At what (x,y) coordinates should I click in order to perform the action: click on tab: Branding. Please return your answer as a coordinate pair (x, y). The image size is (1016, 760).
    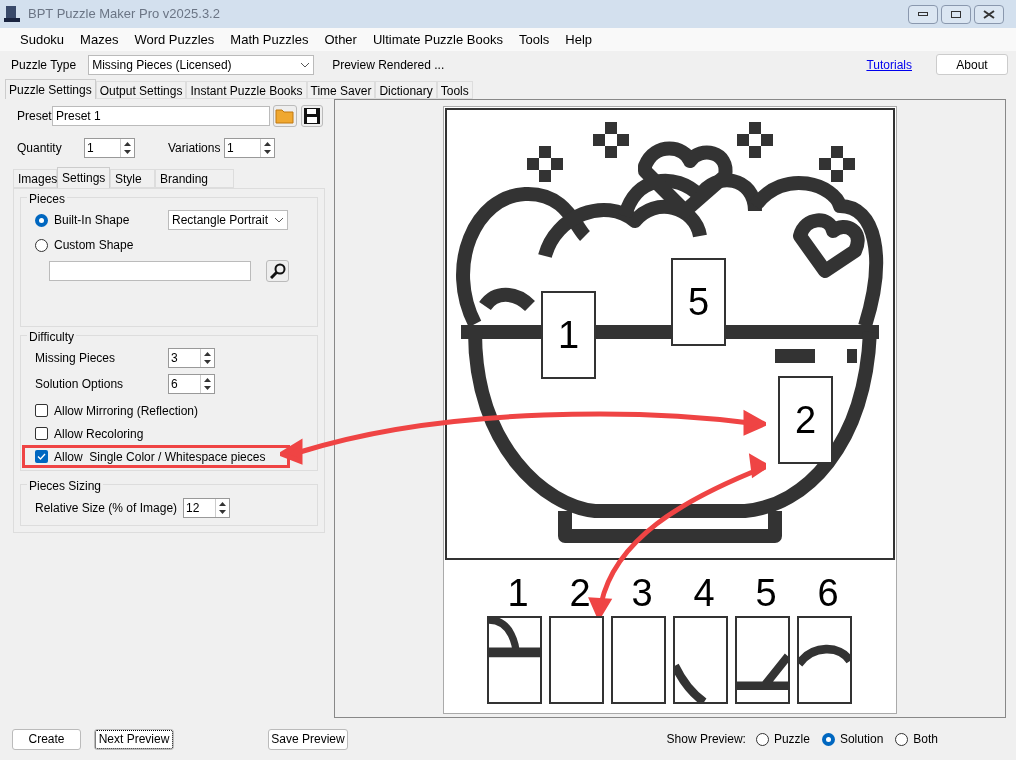
    Looking at the image, I should click on (194, 178).